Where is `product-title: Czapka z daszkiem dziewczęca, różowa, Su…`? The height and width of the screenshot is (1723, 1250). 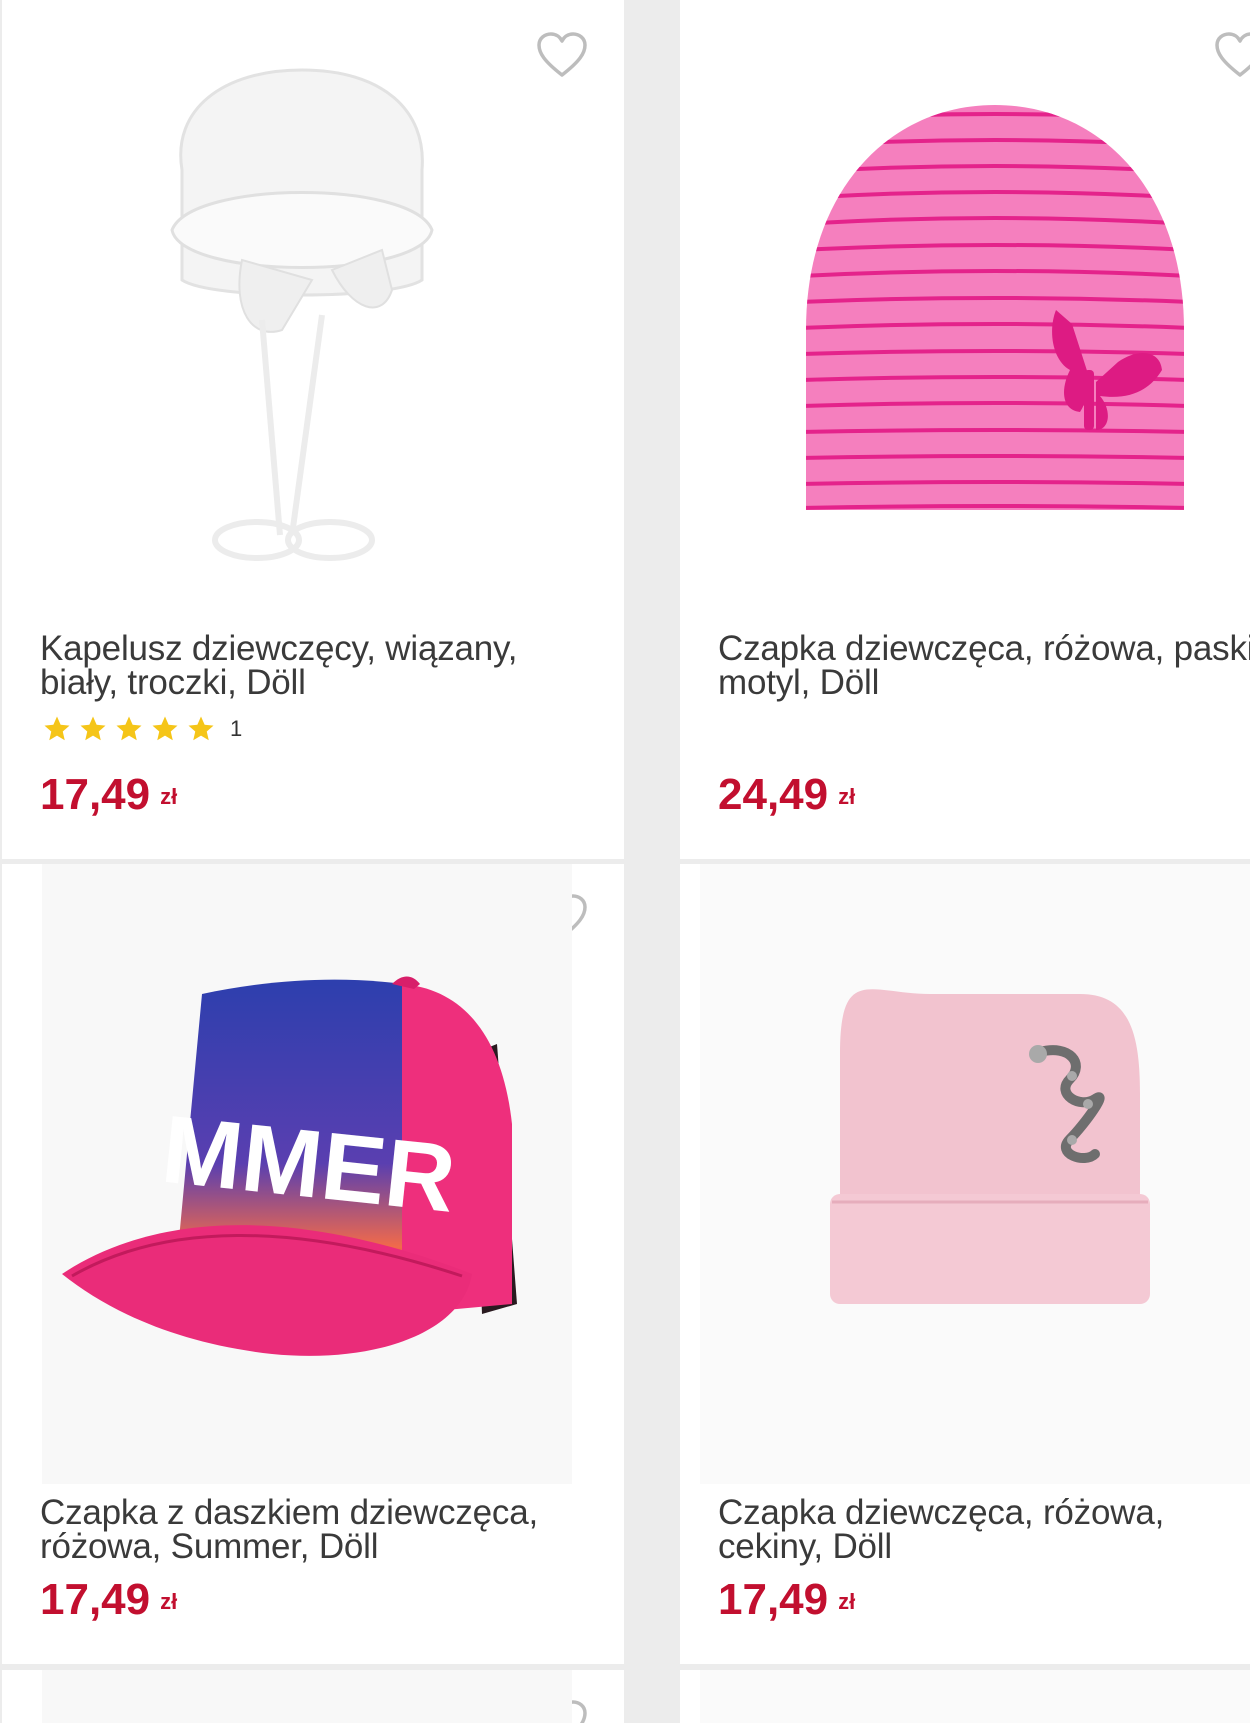 product-title: Czapka z daszkiem dziewczęca, różowa, Su… is located at coordinates (330, 1529).